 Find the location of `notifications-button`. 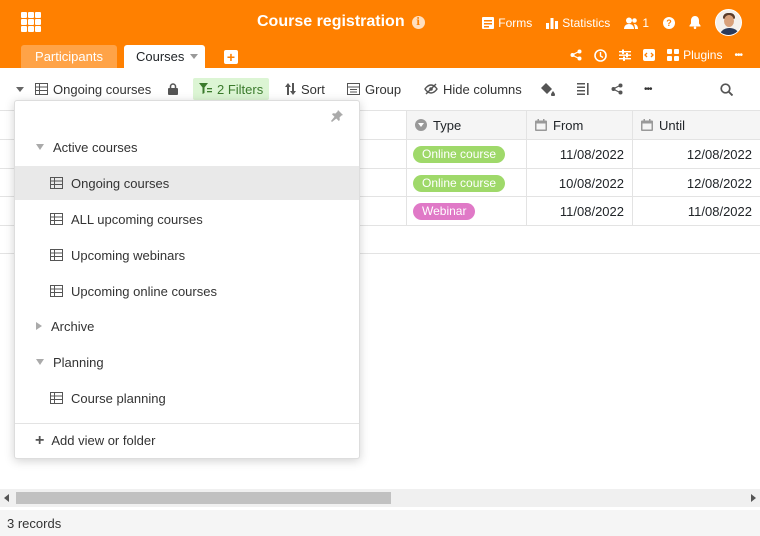

notifications-button is located at coordinates (695, 22).